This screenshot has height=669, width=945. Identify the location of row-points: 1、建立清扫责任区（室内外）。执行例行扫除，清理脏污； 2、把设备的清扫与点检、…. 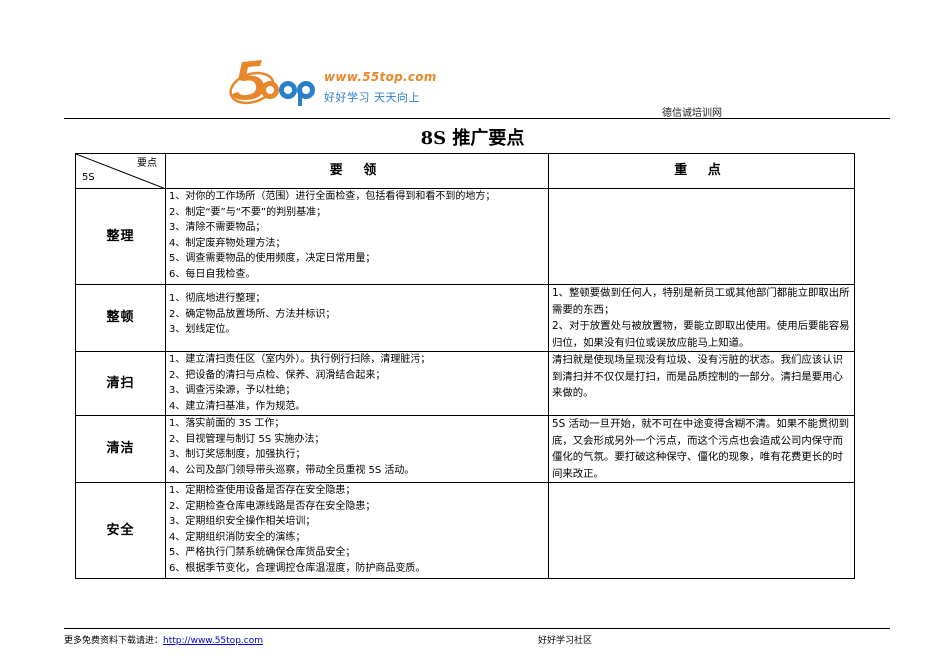
(357, 383).